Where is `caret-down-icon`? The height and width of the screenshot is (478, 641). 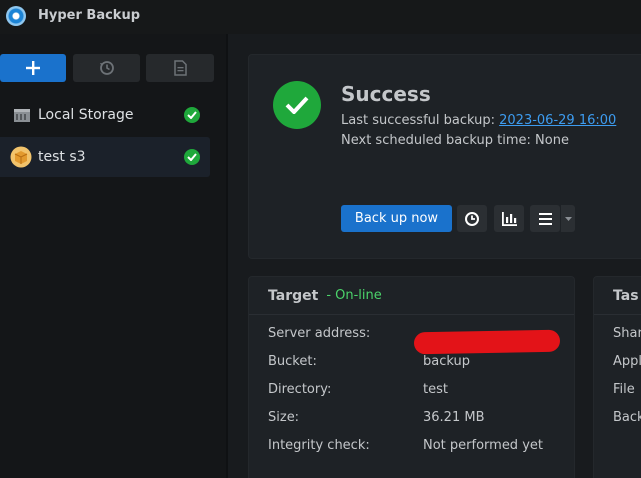 caret-down-icon is located at coordinates (568, 218).